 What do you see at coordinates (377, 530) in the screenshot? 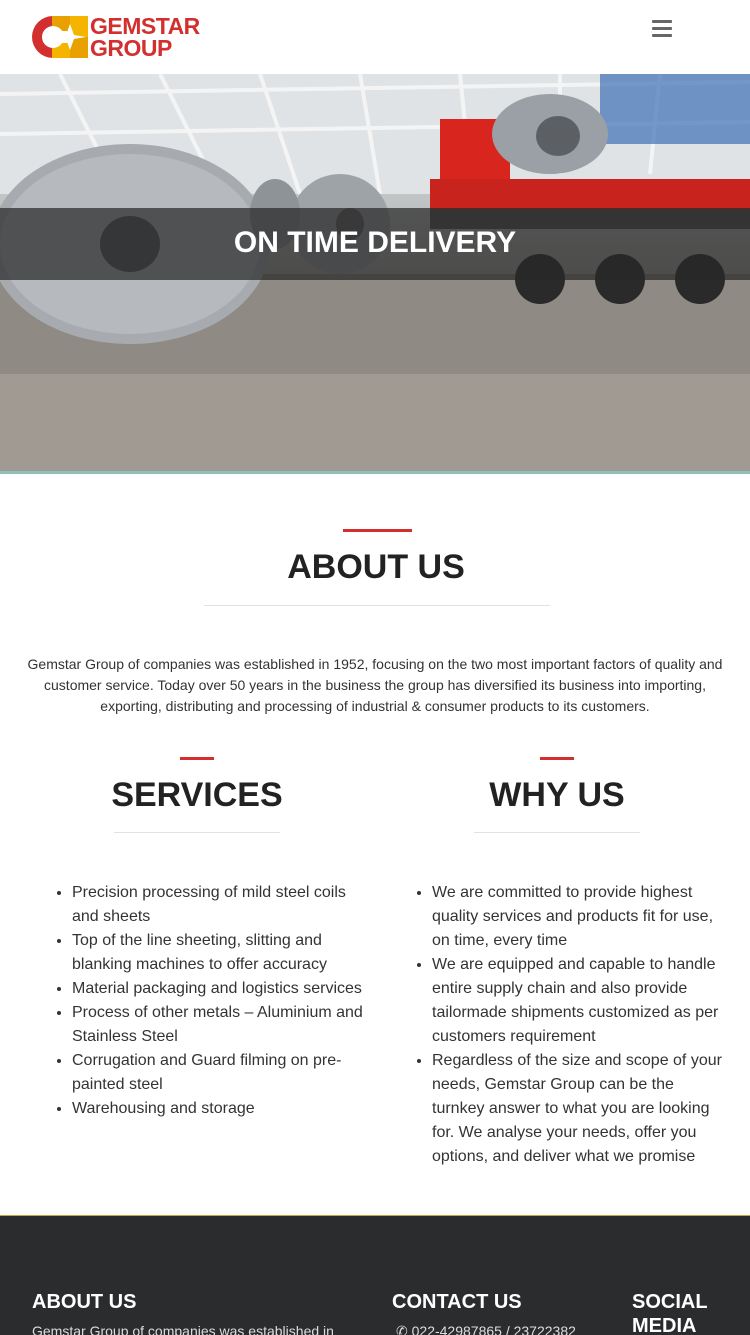
I see `about-accent-bar` at bounding box center [377, 530].